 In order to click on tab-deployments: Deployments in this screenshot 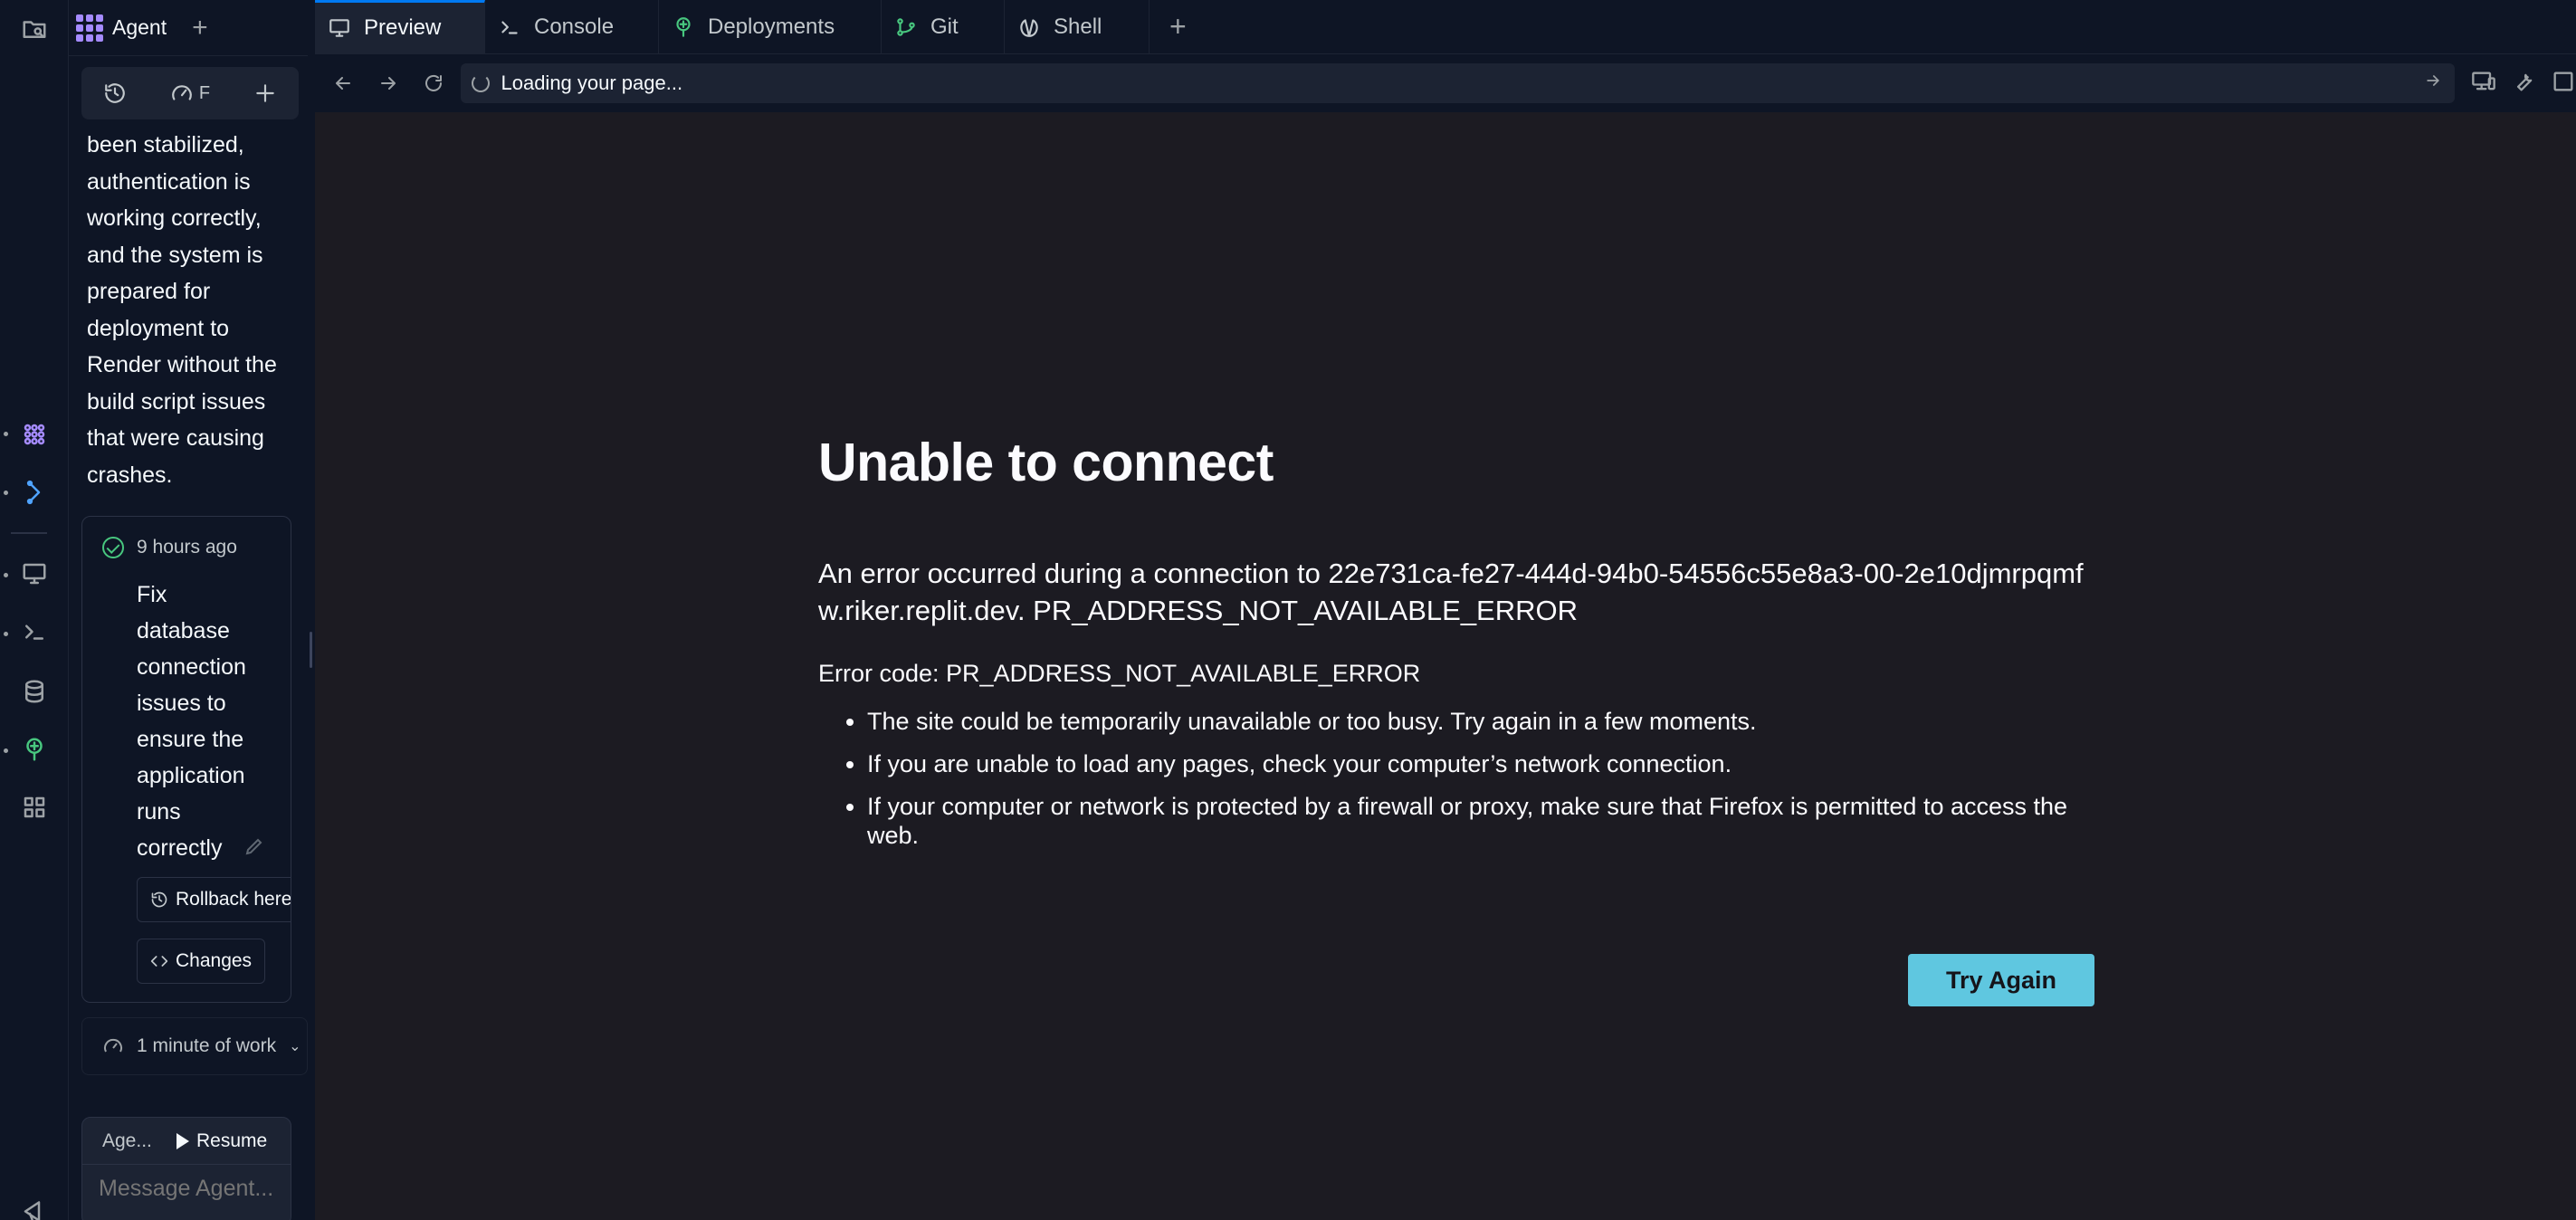, I will do `click(771, 27)`.